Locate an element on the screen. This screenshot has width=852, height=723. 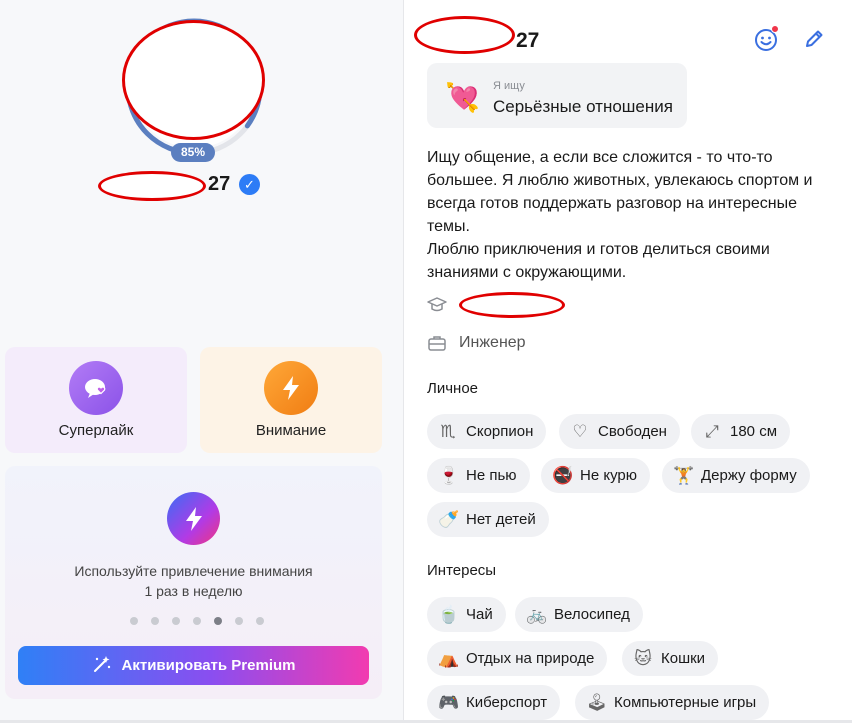
chip-label: Не пью is located at coordinates (491, 475).